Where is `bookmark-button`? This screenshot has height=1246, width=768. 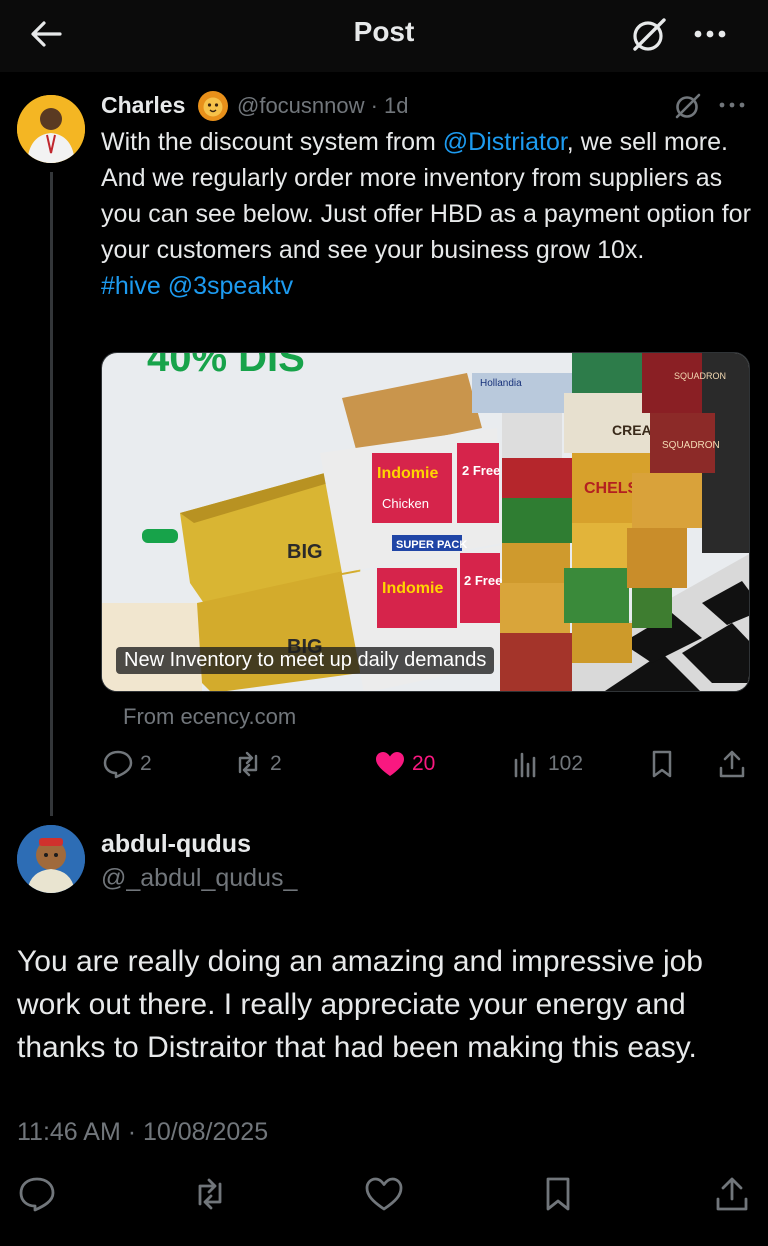
bookmark-button is located at coordinates (662, 764).